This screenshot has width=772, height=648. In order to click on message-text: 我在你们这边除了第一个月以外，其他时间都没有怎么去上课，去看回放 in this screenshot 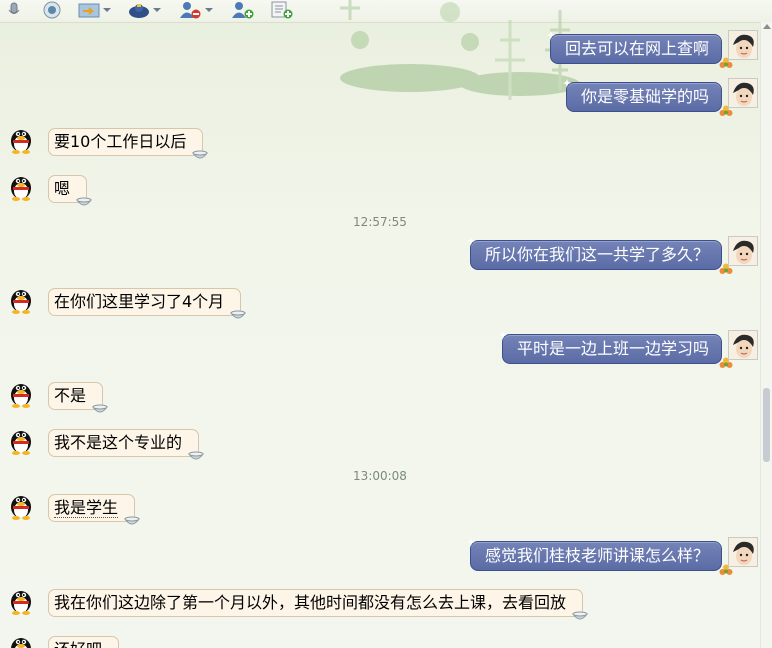, I will do `click(310, 602)`.